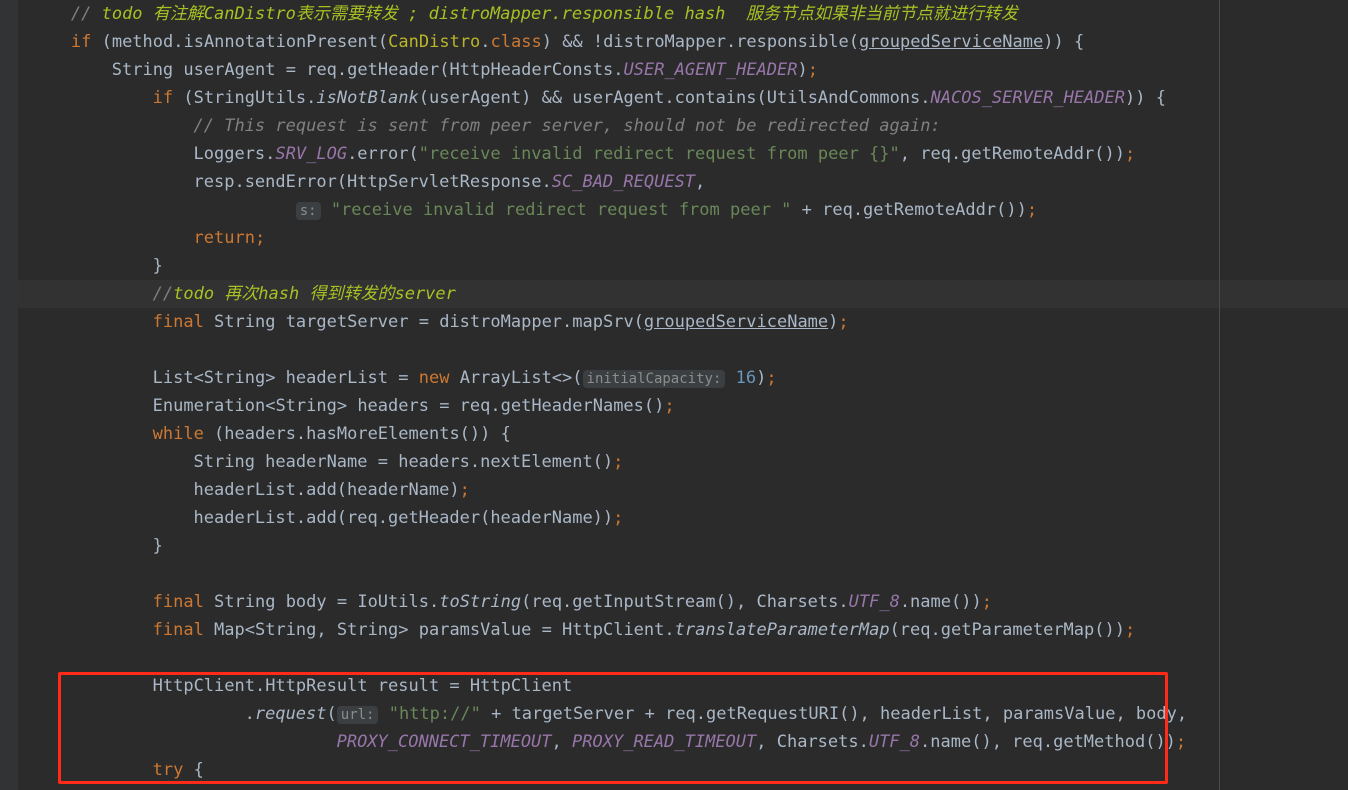 Image resolution: width=1348 pixels, height=790 pixels. I want to click on code-token: SC_BAD_REQUEST, so click(623, 182).